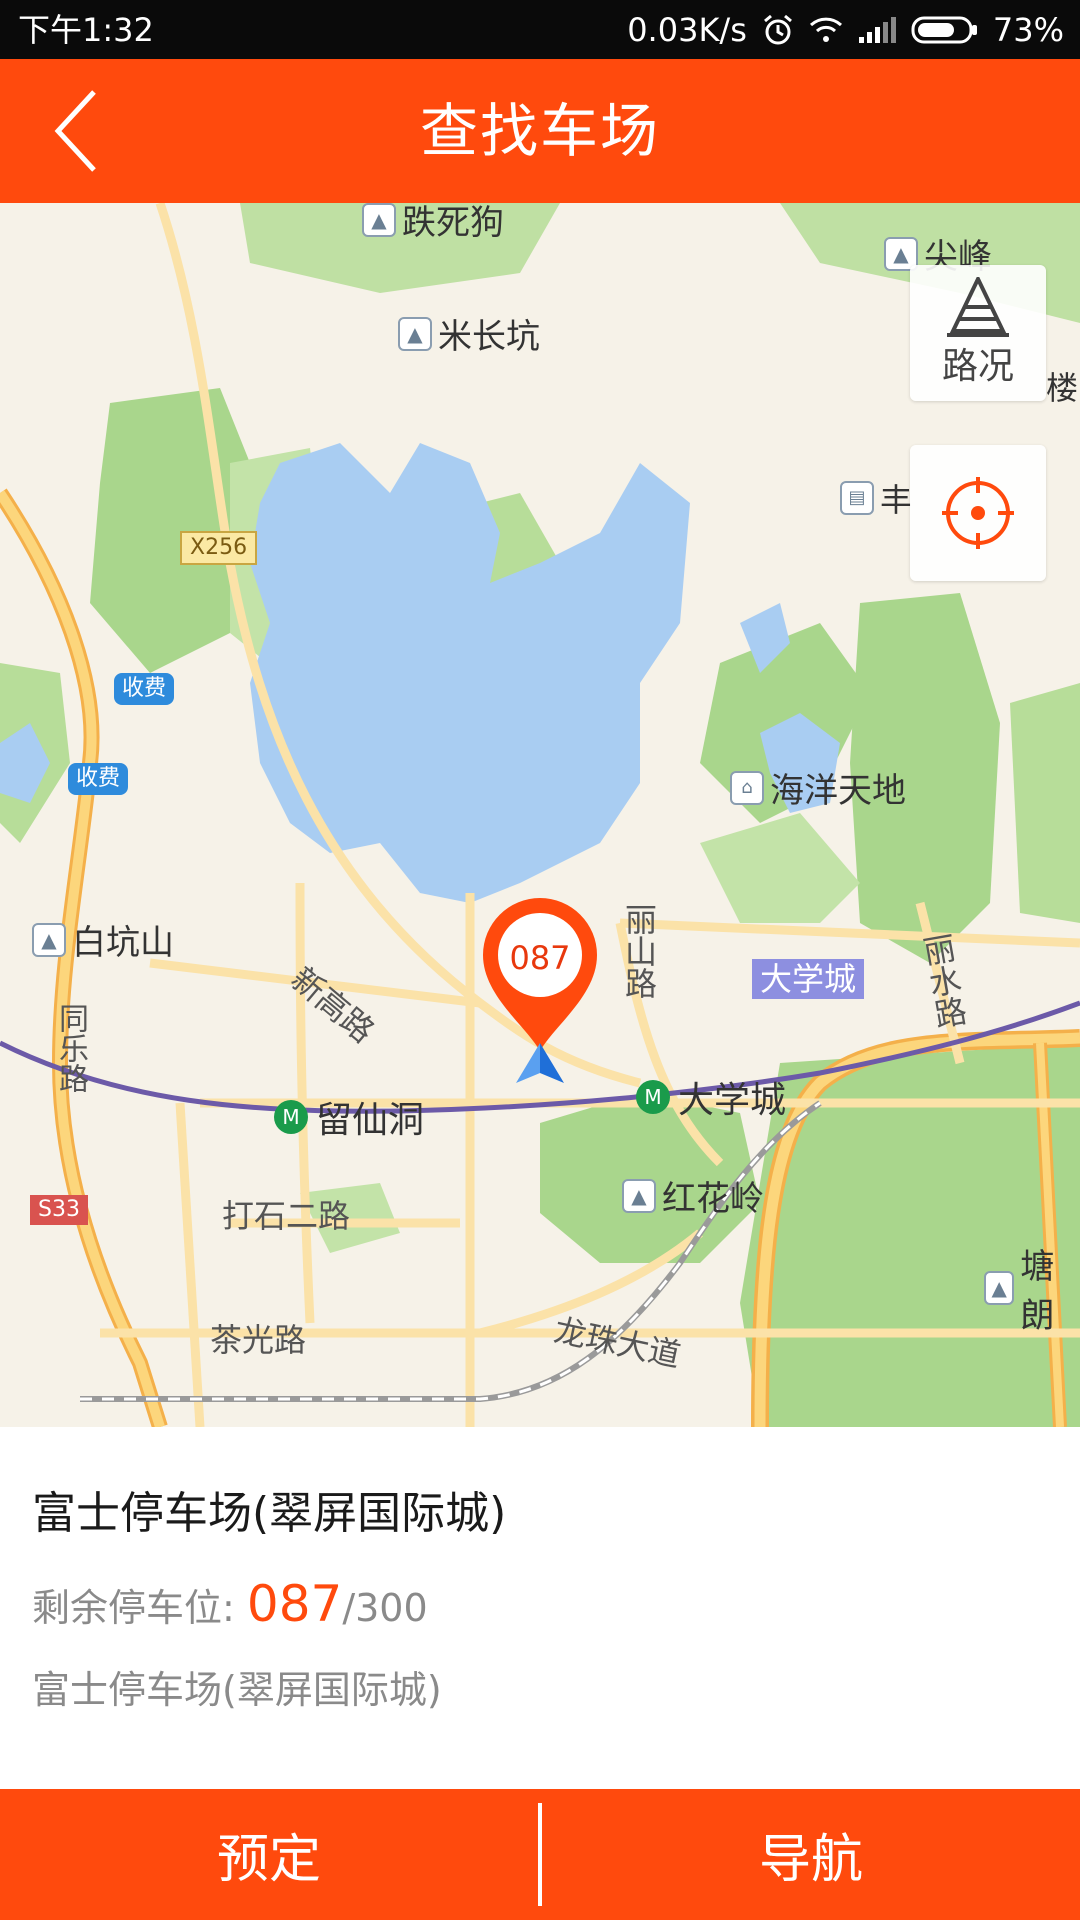  What do you see at coordinates (540, 29) in the screenshot?
I see `status-bar: 下午1:32 0.03K/s 73%` at bounding box center [540, 29].